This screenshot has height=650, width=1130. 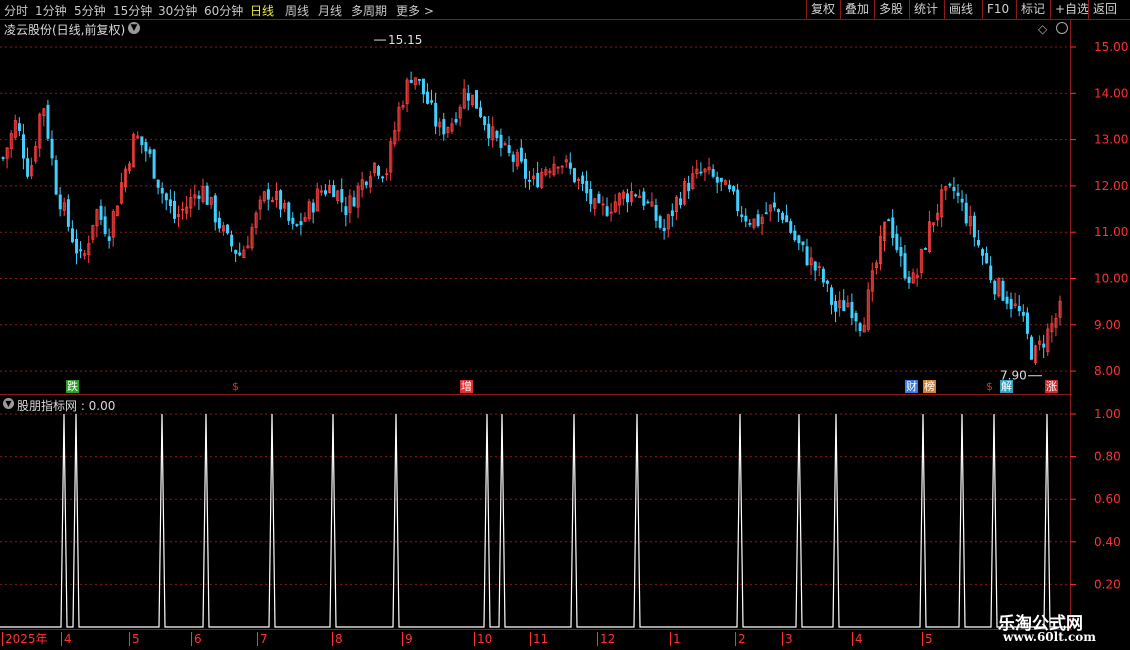 I want to click on tab-15min: 15分钟, so click(x=132, y=10).